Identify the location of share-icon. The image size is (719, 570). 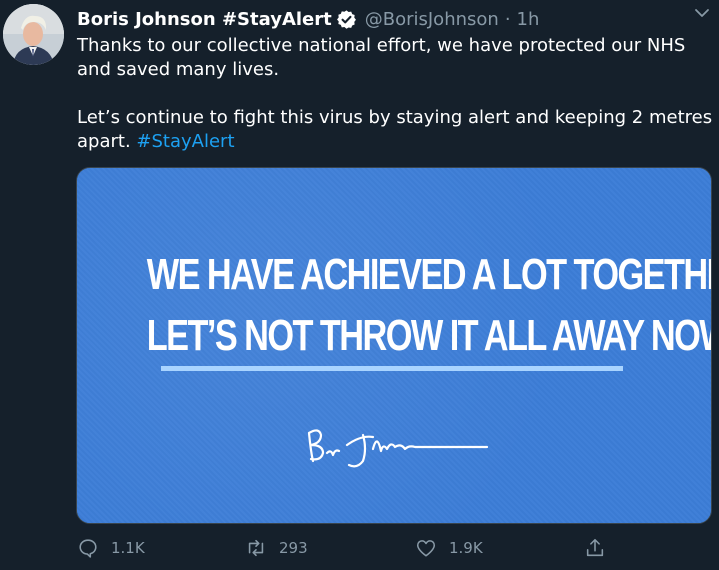
(595, 547).